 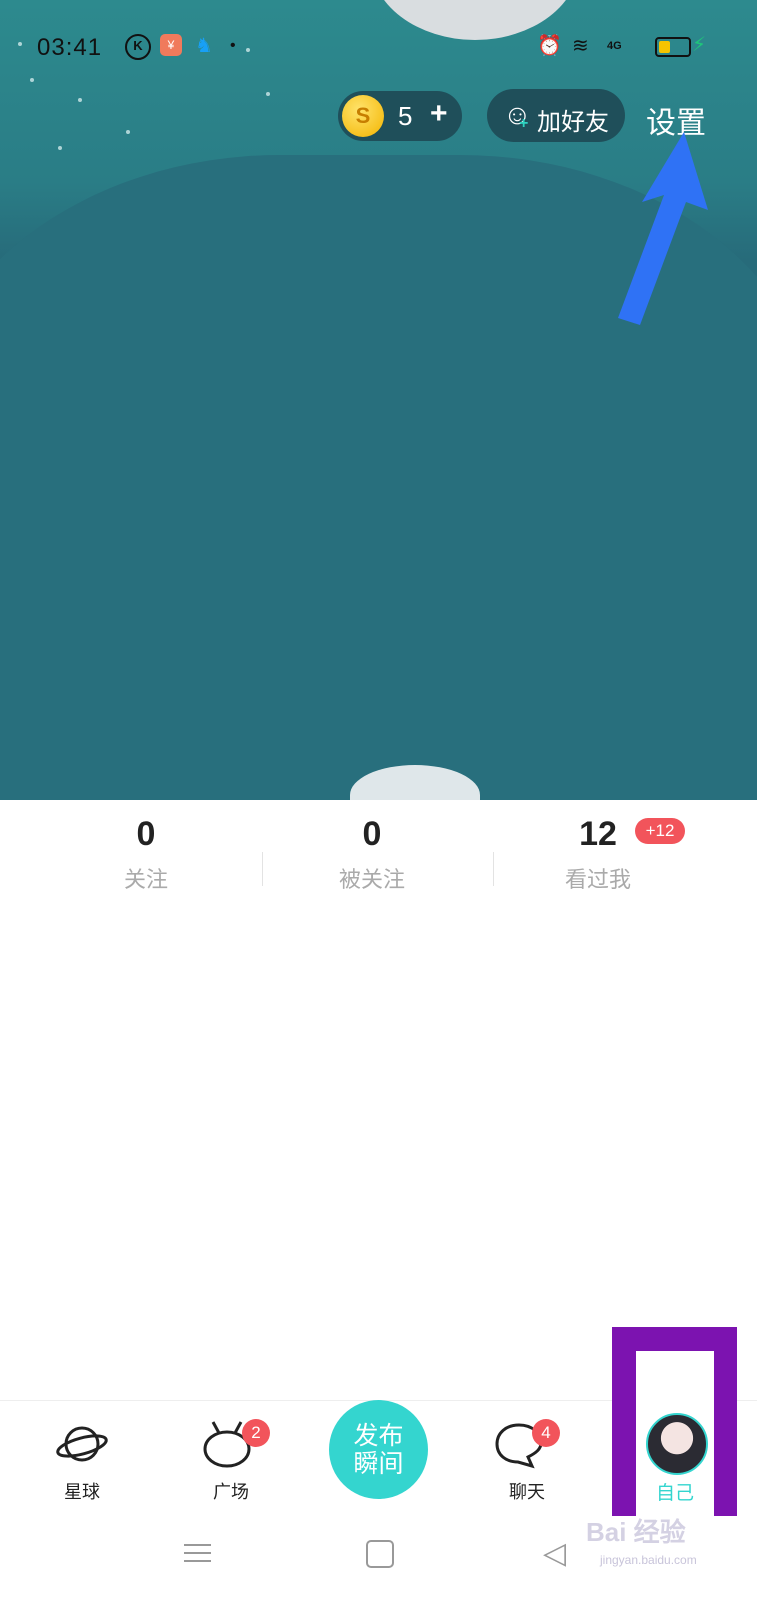 I want to click on publish-moment-button: 发布 瞬间, so click(x=378, y=1449).